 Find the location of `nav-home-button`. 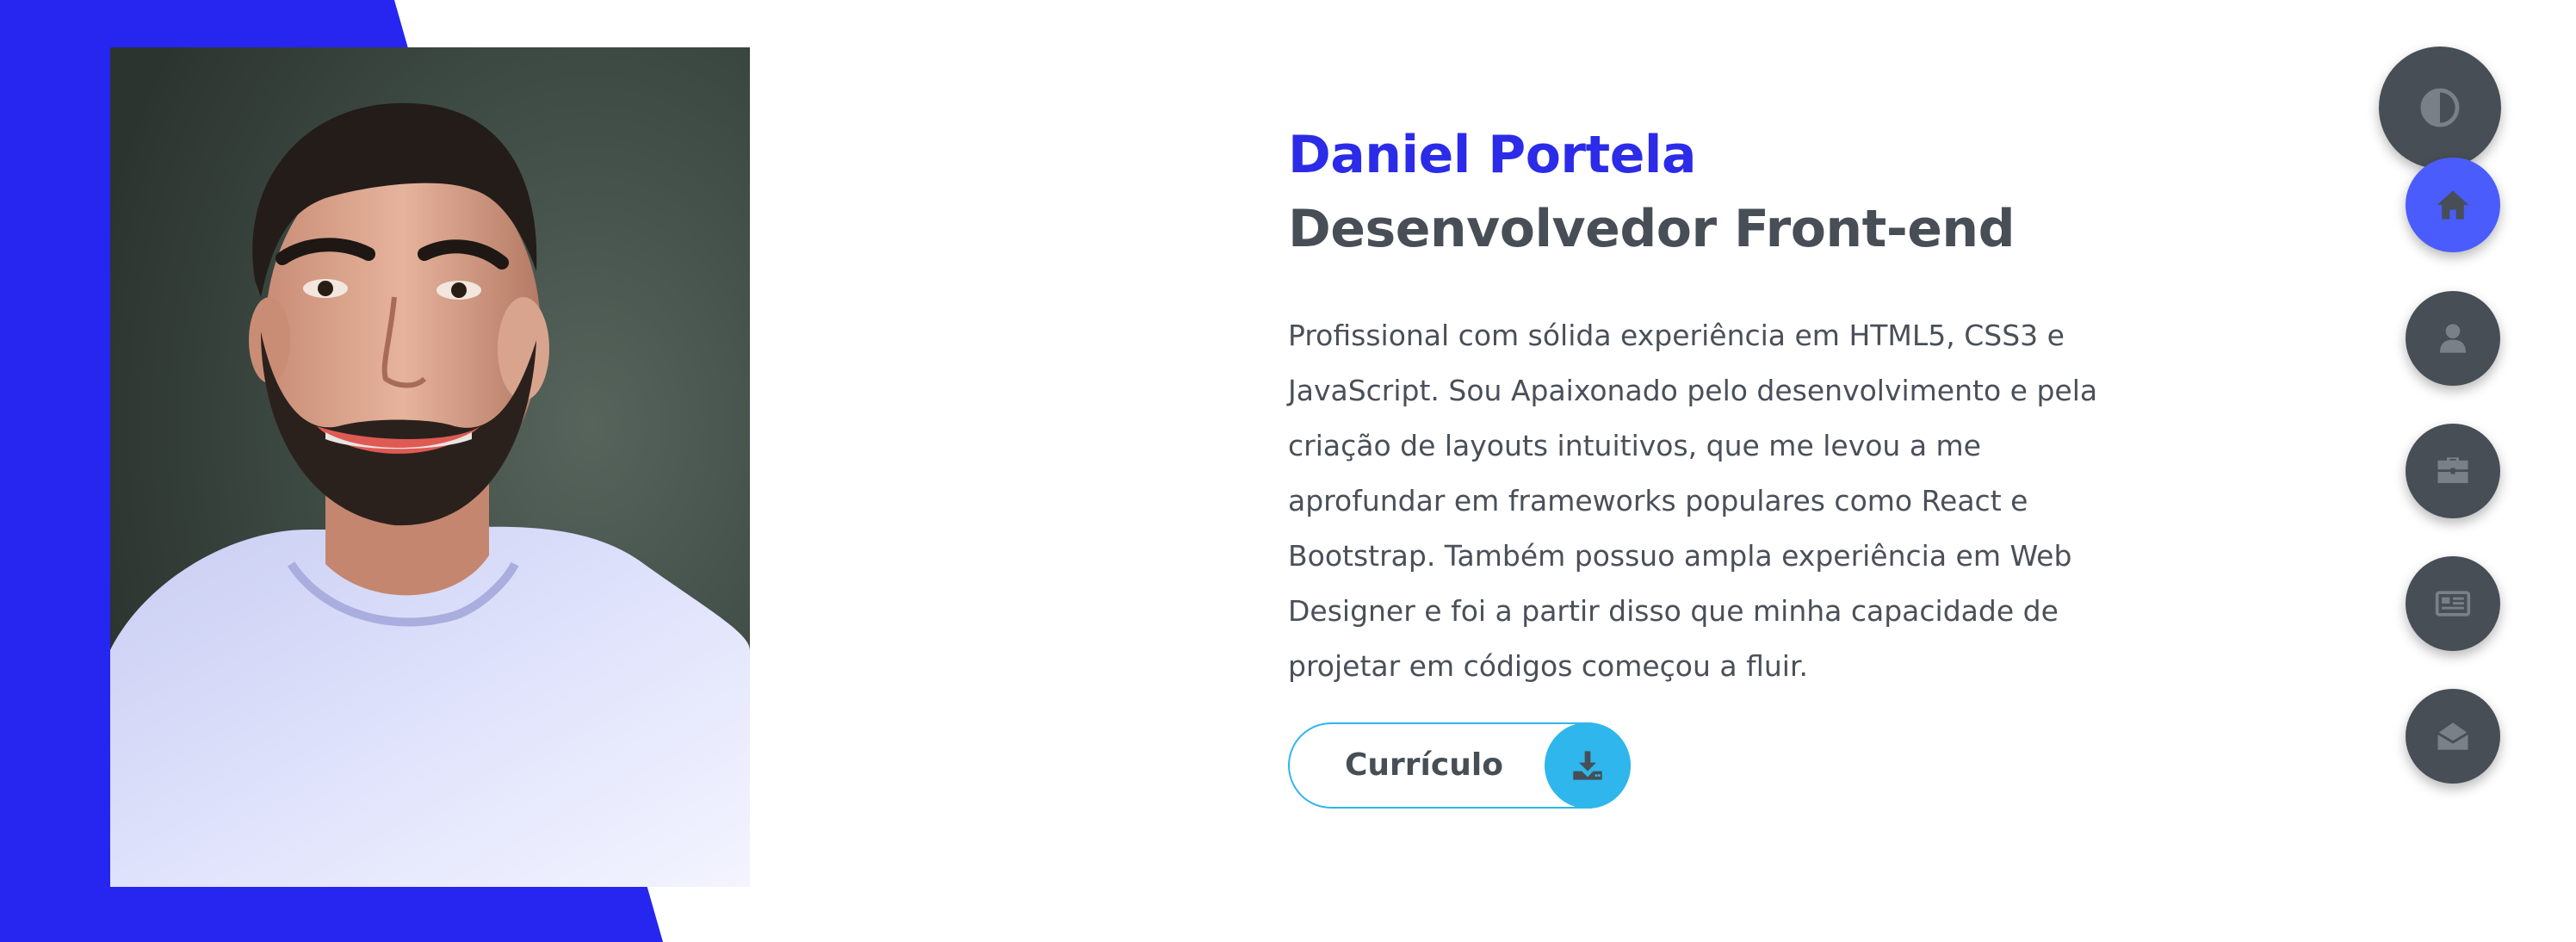

nav-home-button is located at coordinates (2453, 205).